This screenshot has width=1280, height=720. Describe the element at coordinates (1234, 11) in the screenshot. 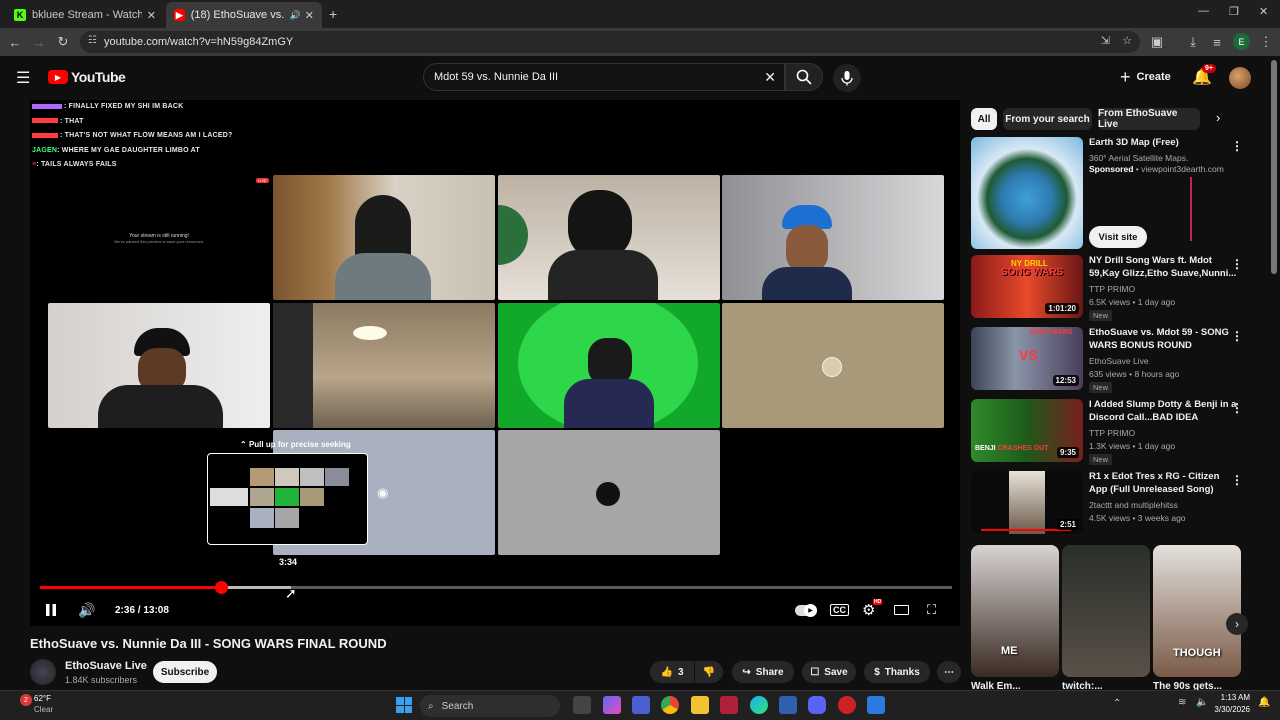

I see `restore-icon: ❐` at that location.